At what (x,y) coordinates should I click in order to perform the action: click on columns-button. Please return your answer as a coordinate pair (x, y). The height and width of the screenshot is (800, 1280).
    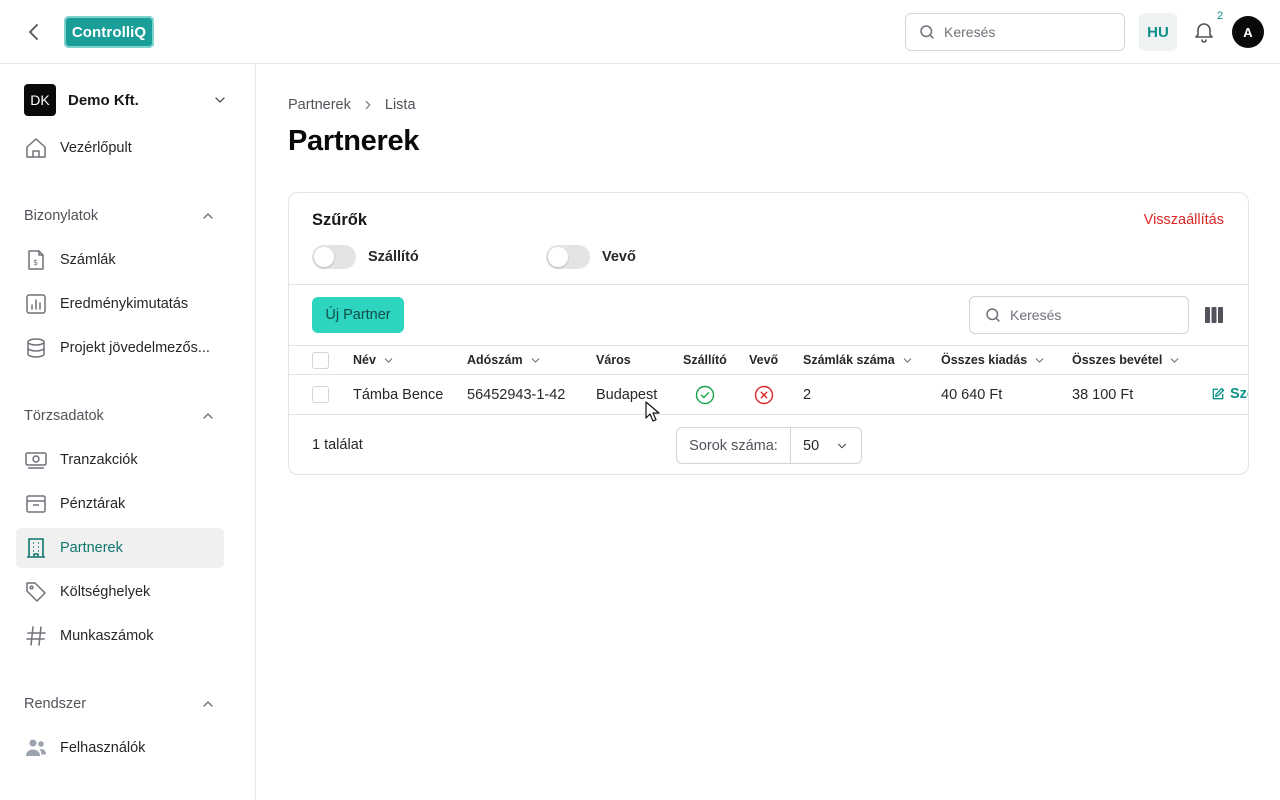
    Looking at the image, I should click on (1214, 315).